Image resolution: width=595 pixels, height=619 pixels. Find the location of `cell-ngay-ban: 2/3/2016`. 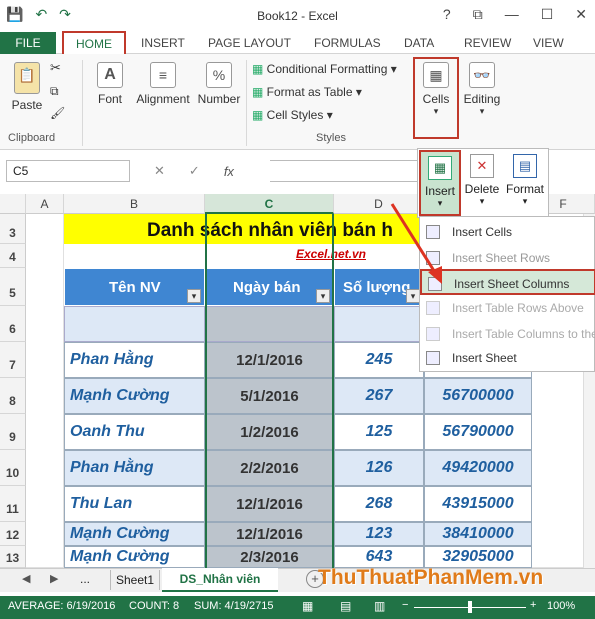

cell-ngay-ban: 2/3/2016 is located at coordinates (269, 557).